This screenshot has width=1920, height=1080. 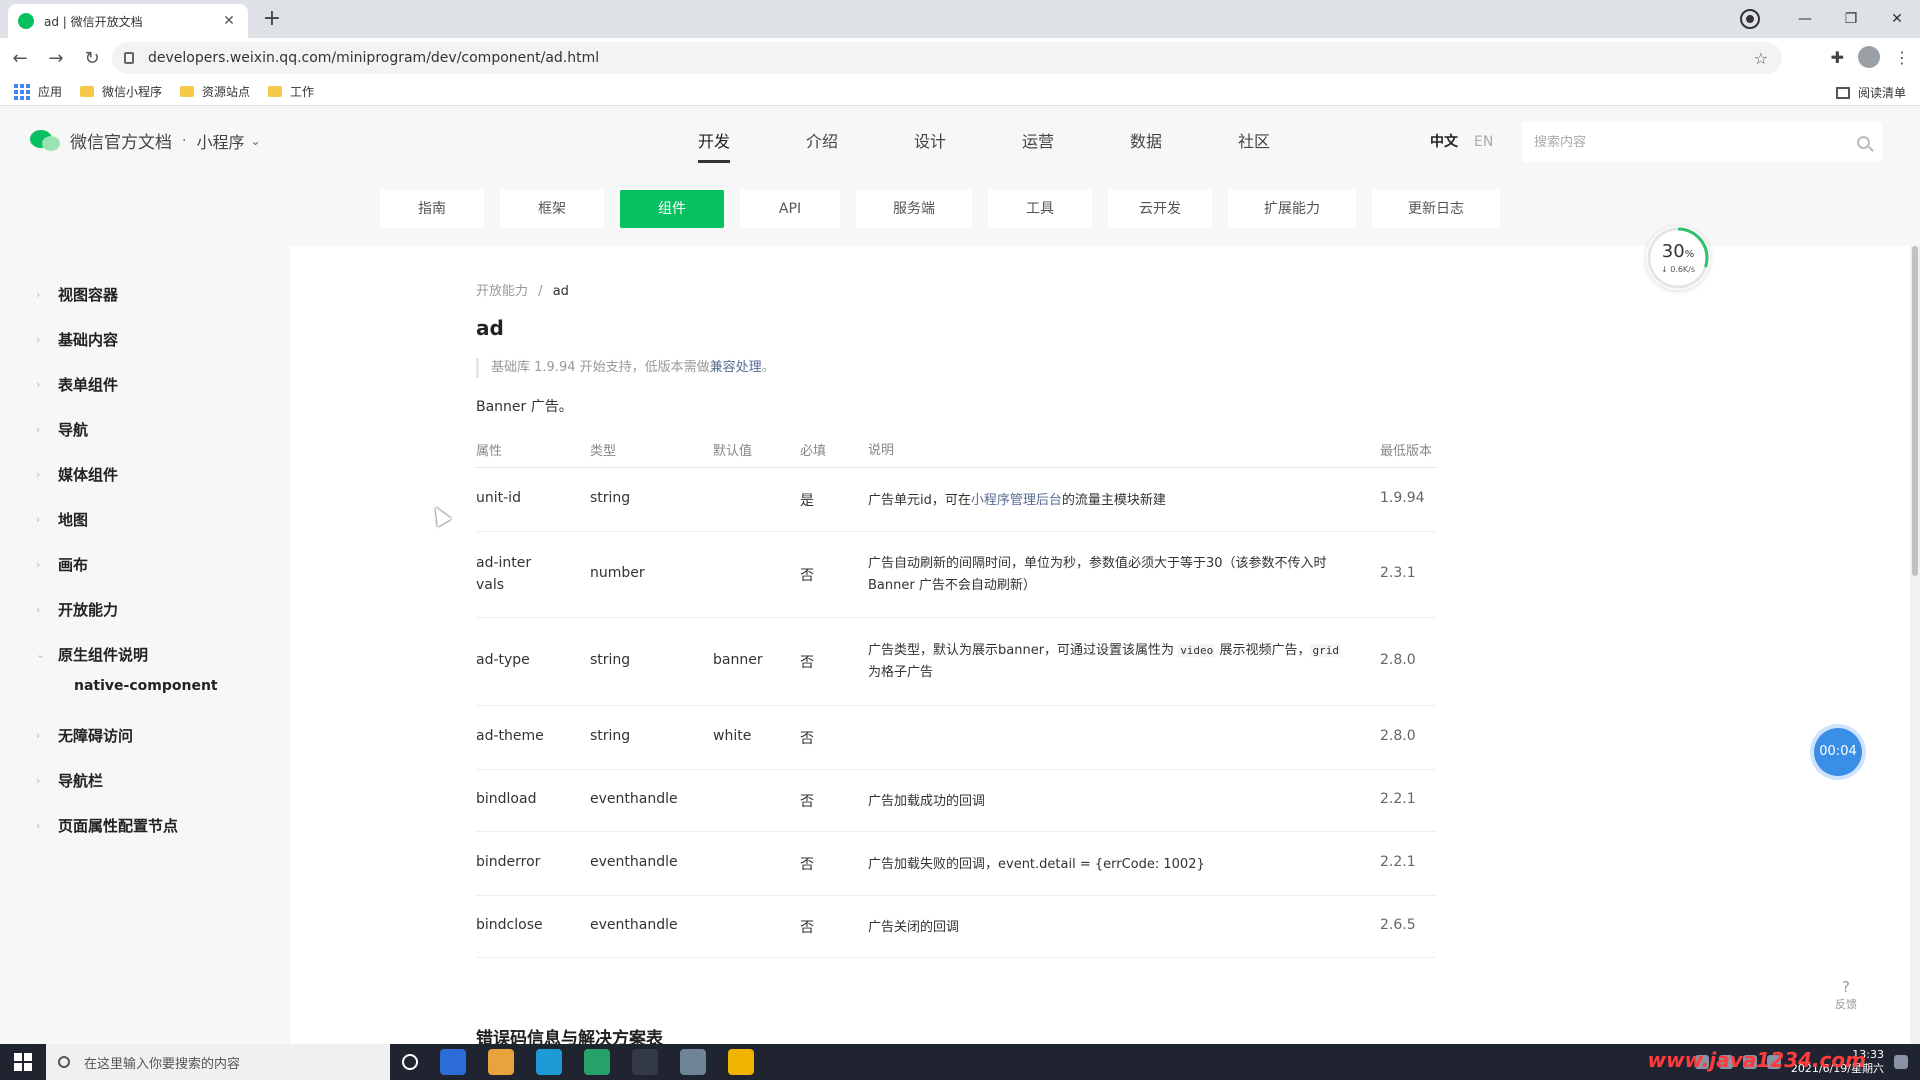 I want to click on sidebar-item-label: 无障碍访问, so click(x=96, y=736).